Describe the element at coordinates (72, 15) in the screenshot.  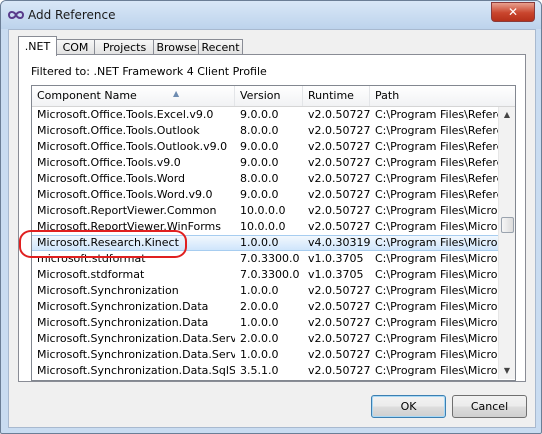
I see `window-title: Add Reference` at that location.